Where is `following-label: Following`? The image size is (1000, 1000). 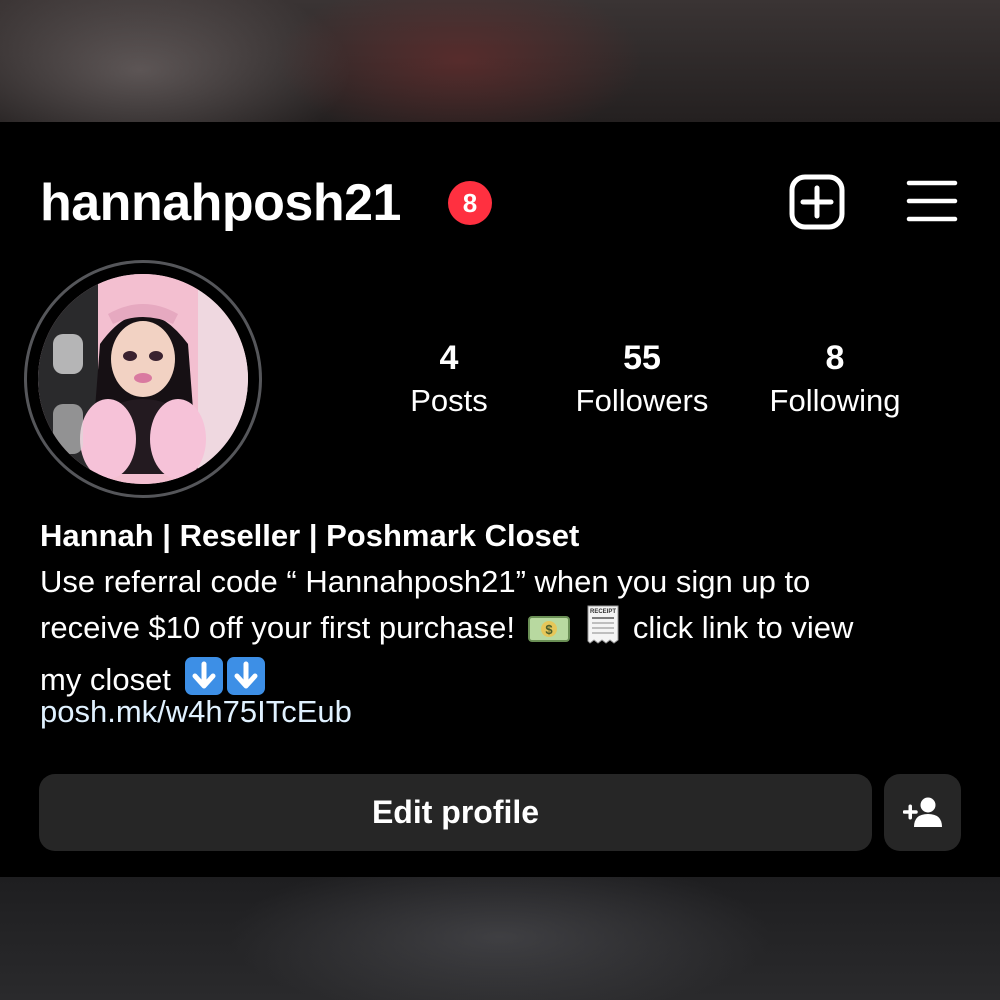 following-label: Following is located at coordinates (835, 400).